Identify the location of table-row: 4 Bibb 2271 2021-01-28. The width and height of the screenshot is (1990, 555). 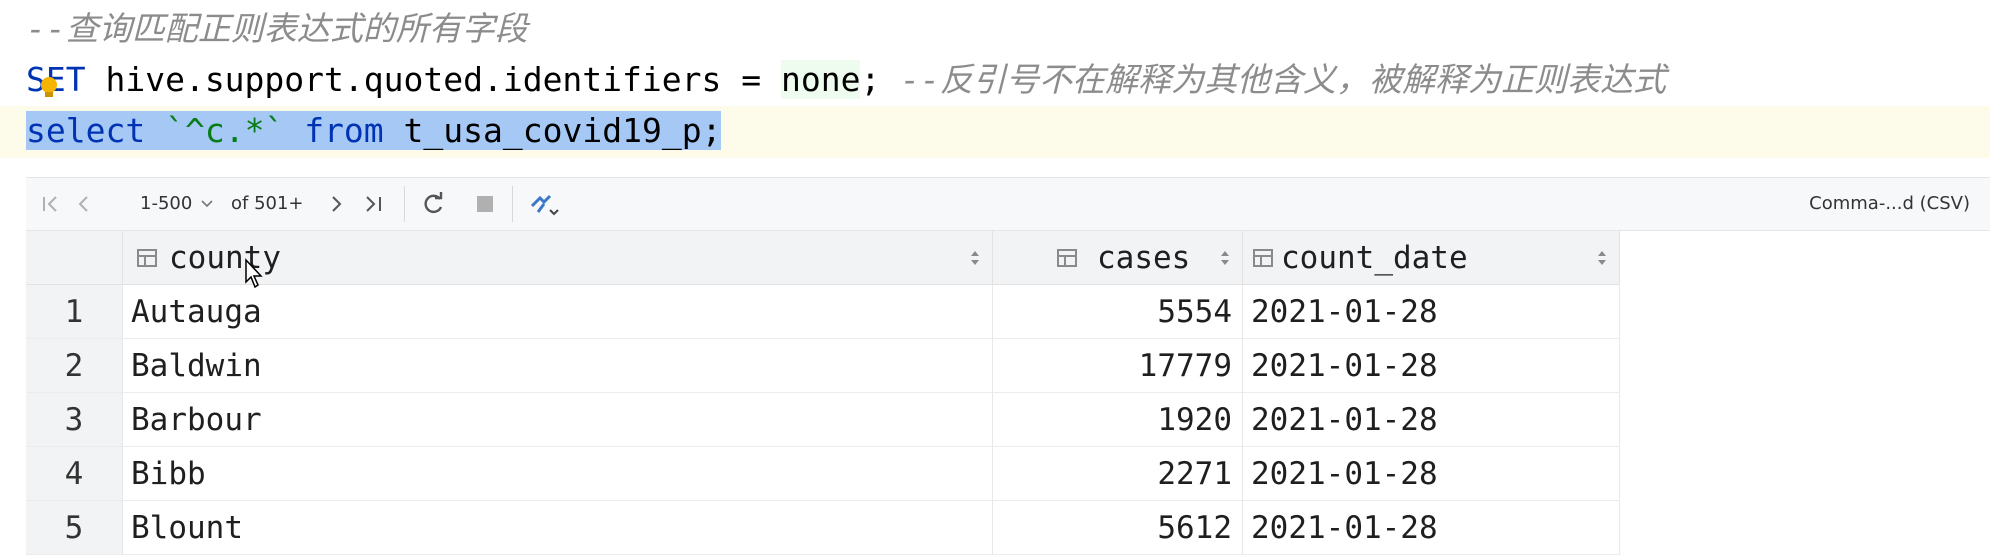
(823, 474).